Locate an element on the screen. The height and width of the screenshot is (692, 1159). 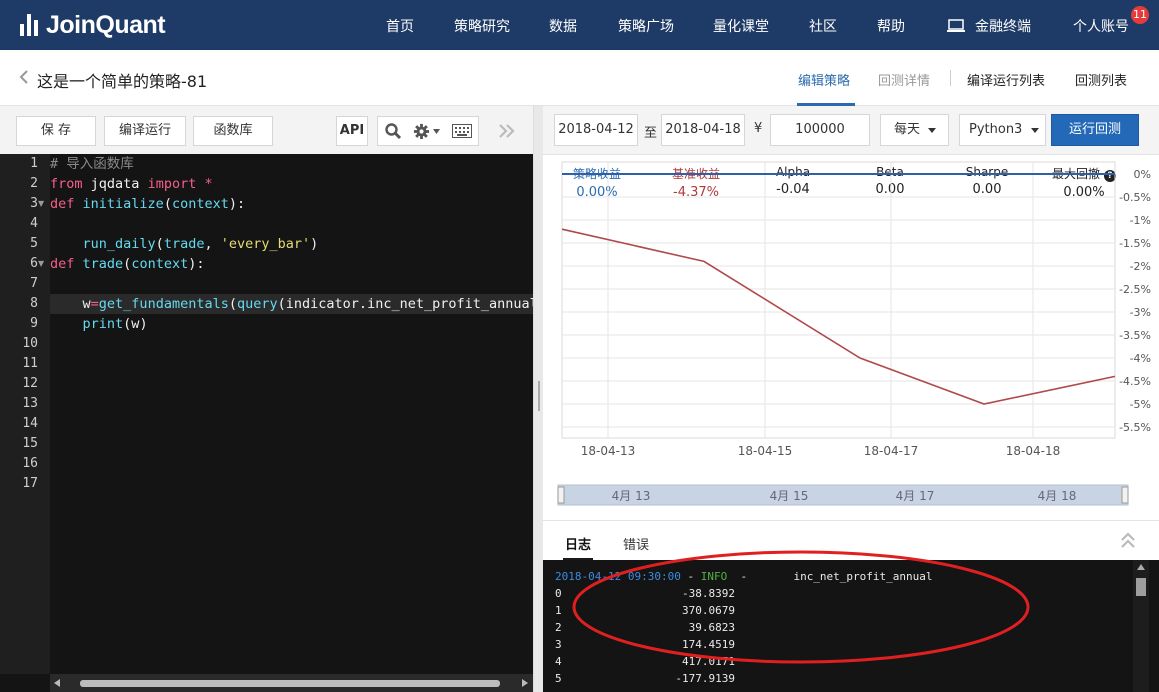
tab-backtest-list: 回测列表 is located at coordinates (1101, 79).